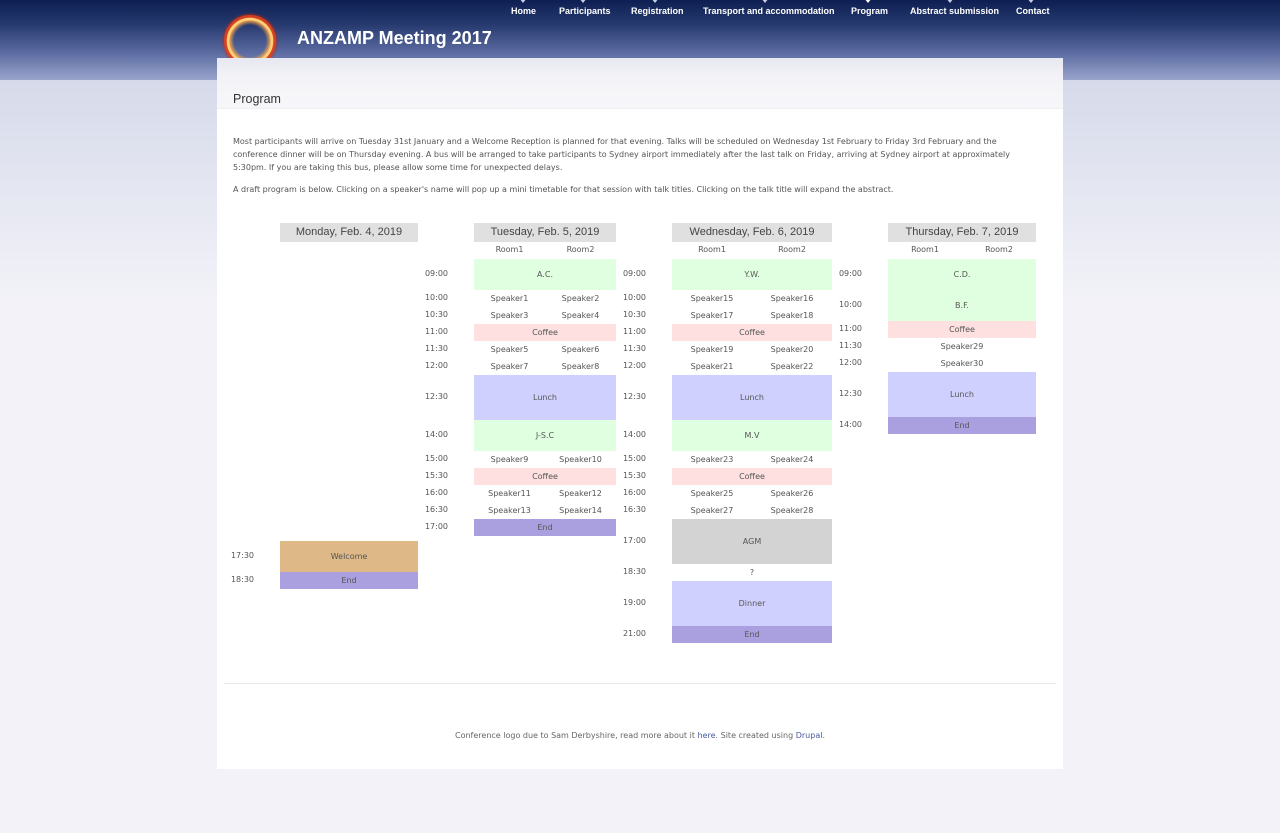 This screenshot has height=833, width=1280. What do you see at coordinates (394, 38) in the screenshot?
I see `site-title: ANZAMP Meeting 2017` at bounding box center [394, 38].